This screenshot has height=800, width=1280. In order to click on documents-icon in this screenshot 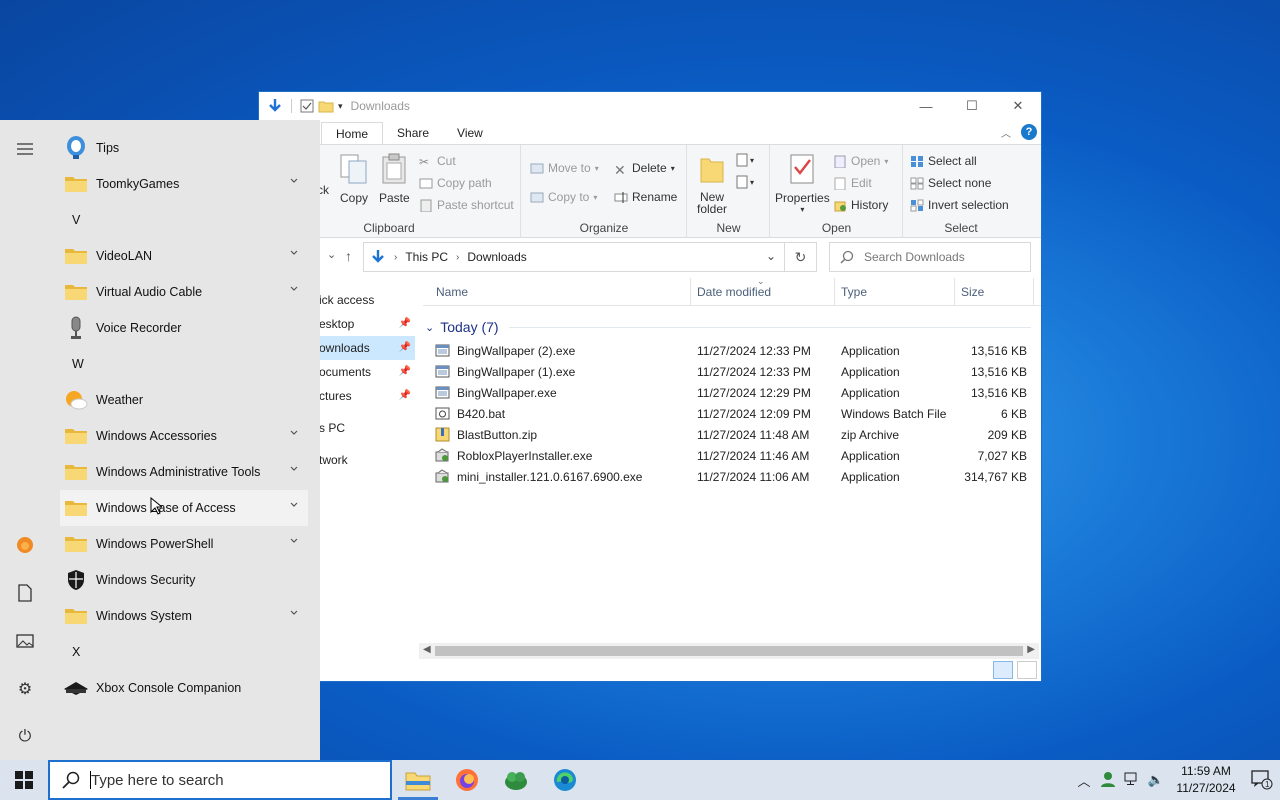, I will do `click(25, 593)`.